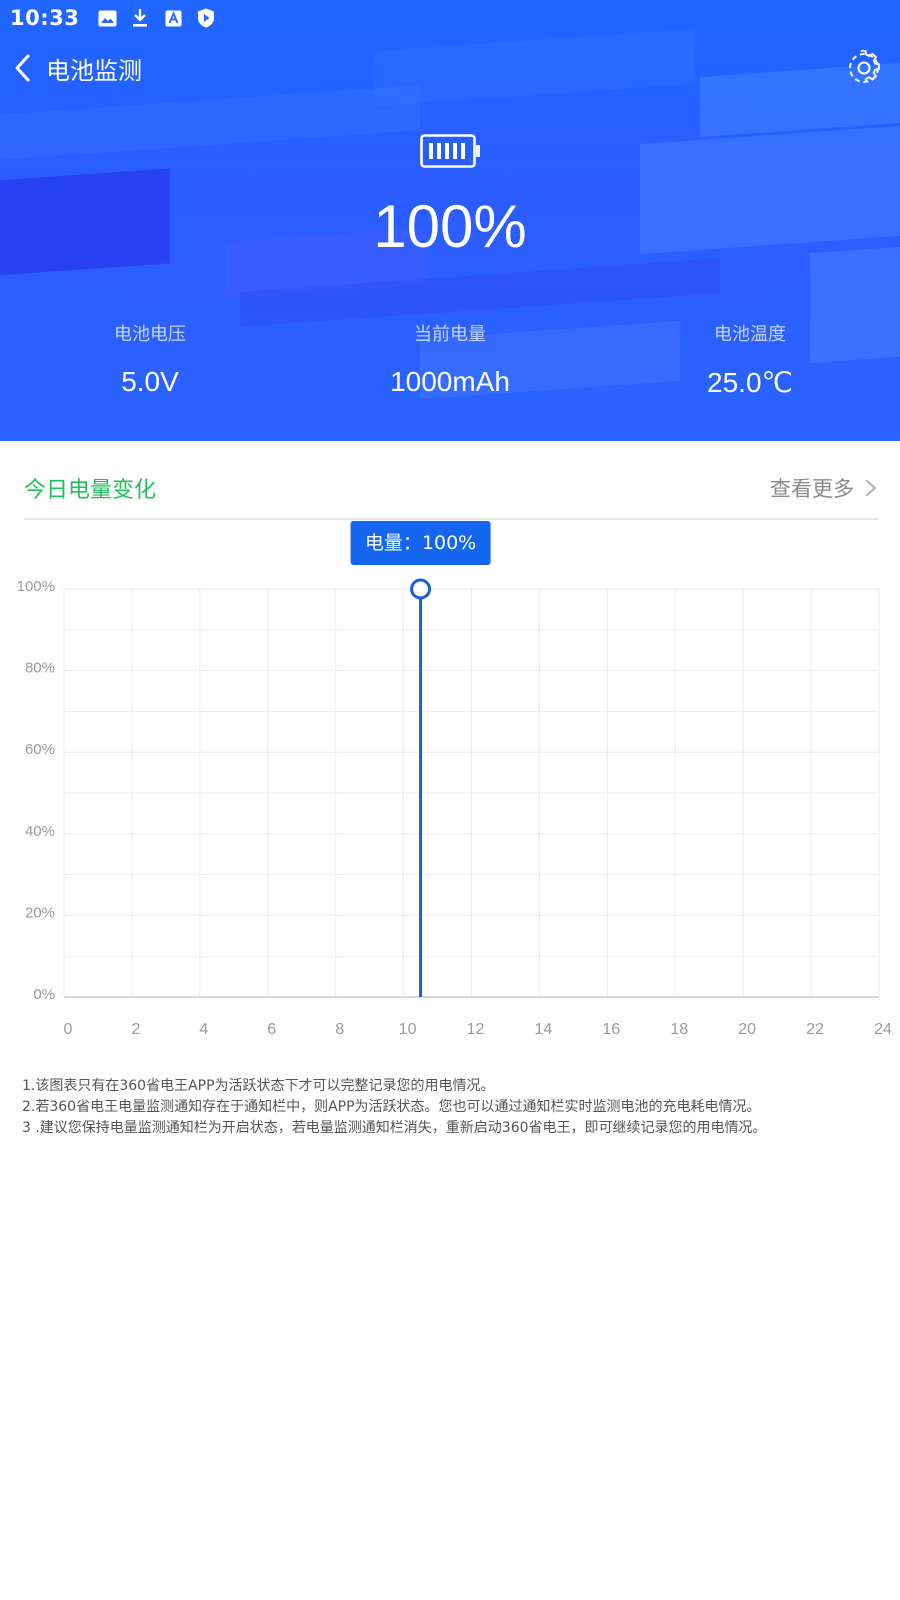 The image size is (900, 1600). Describe the element at coordinates (36, 586) in the screenshot. I see `y-tick-label: 100%` at that location.